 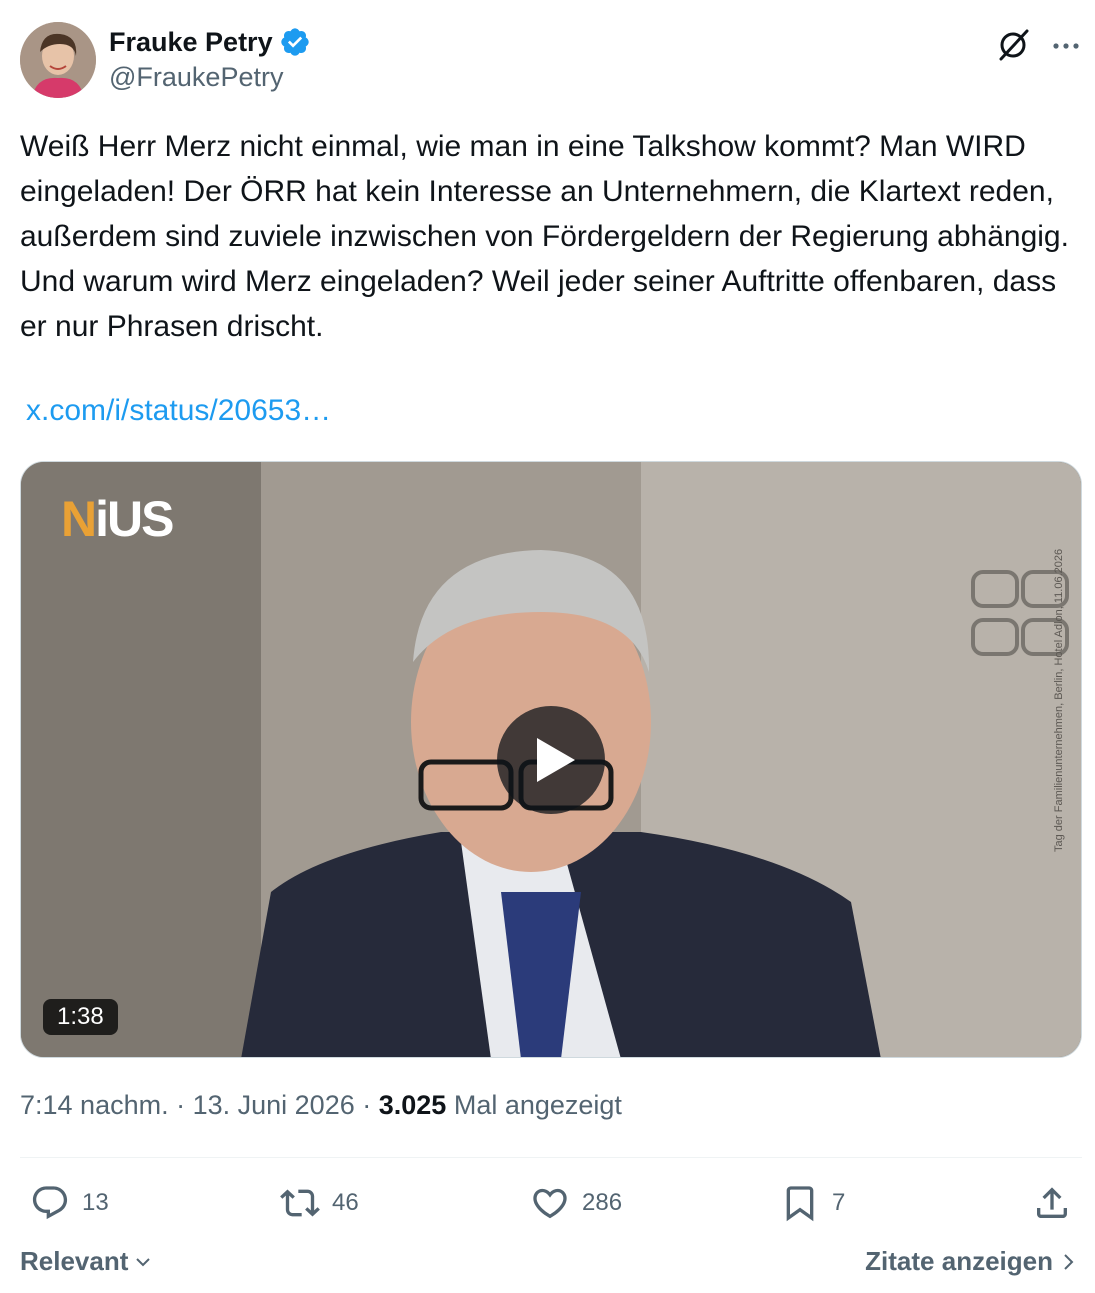 What do you see at coordinates (1014, 44) in the screenshot?
I see `grok-icon` at bounding box center [1014, 44].